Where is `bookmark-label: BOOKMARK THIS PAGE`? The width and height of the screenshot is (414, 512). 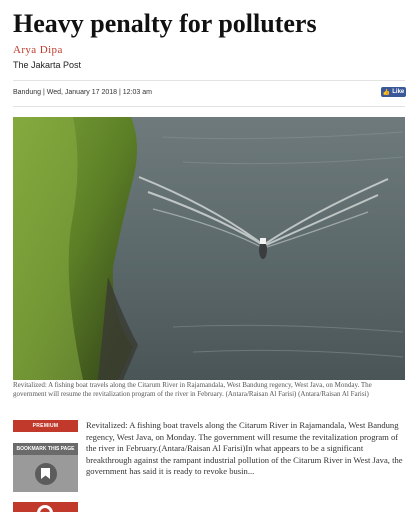 bookmark-label: BOOKMARK THIS PAGE is located at coordinates (45, 449).